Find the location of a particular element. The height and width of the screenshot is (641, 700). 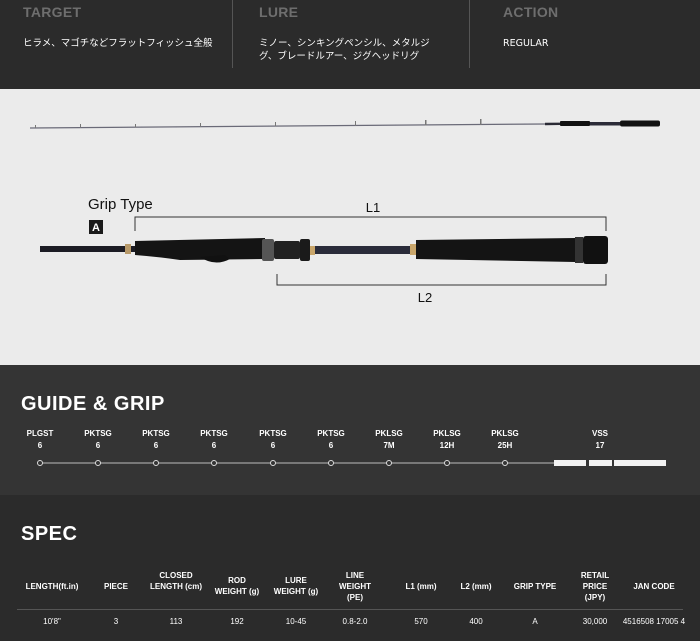

spec-header: LINE WEIGHT (PE) is located at coordinates (355, 586).